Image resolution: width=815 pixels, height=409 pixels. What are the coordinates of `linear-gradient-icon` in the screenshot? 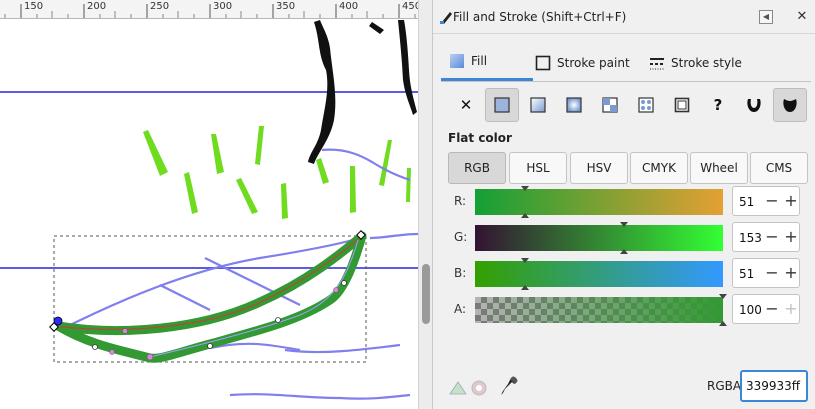 It's located at (538, 105).